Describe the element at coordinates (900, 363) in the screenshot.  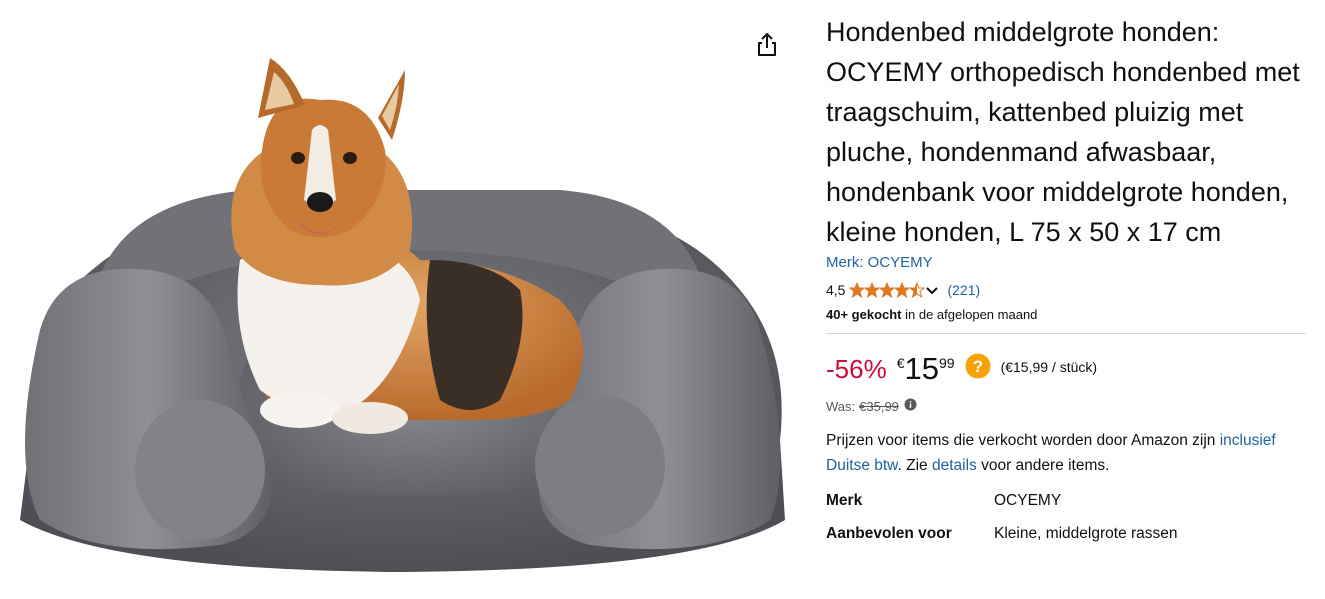
I see `price-currency: €` at that location.